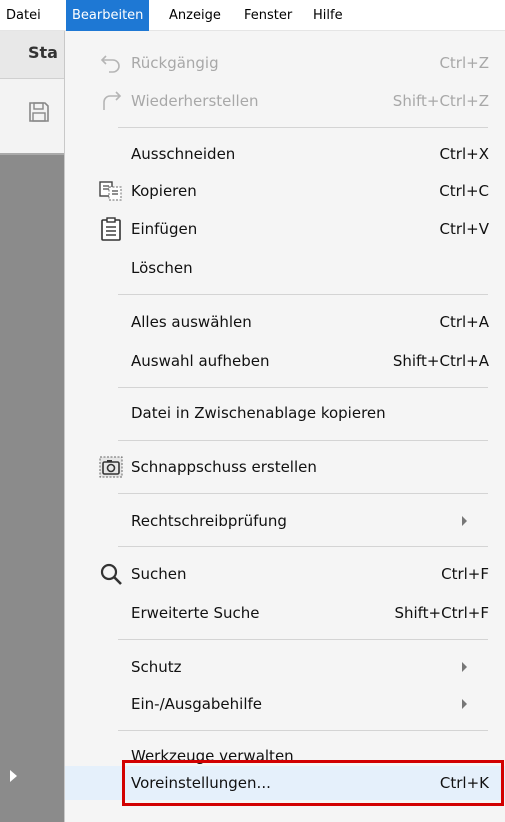  I want to click on menu-item-label: Schutz, so click(156, 667).